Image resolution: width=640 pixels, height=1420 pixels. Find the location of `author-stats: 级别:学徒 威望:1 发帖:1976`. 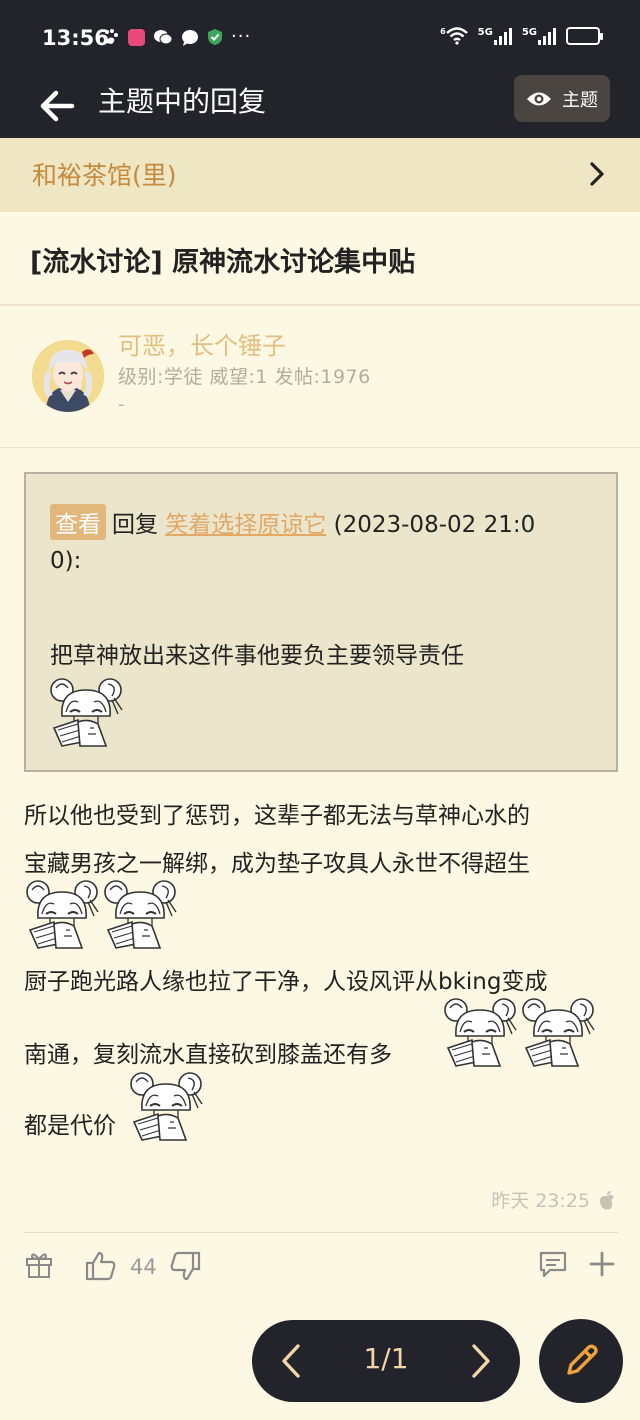

author-stats: 级别:学徒 威望:1 发帖:1976 is located at coordinates (244, 377).